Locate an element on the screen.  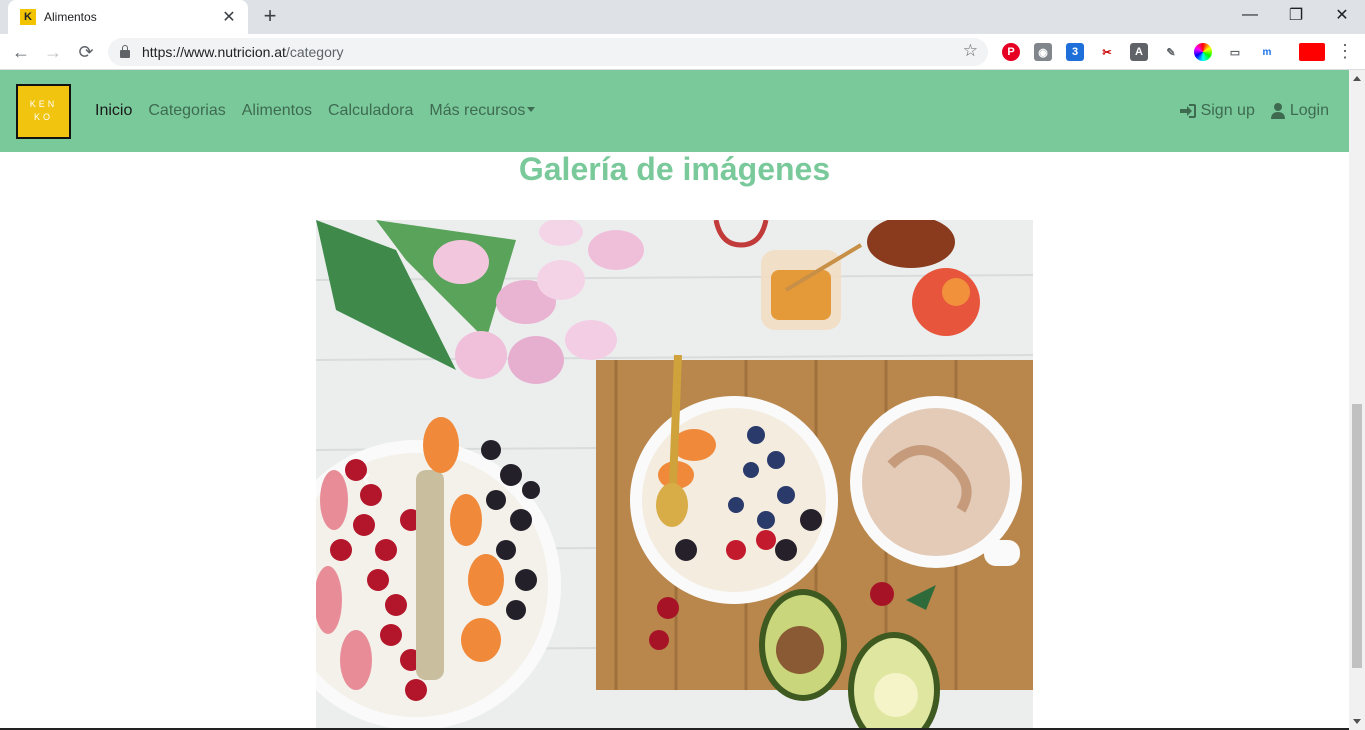
eyedropper-extension-icon: ✎ is located at coordinates (1171, 52).